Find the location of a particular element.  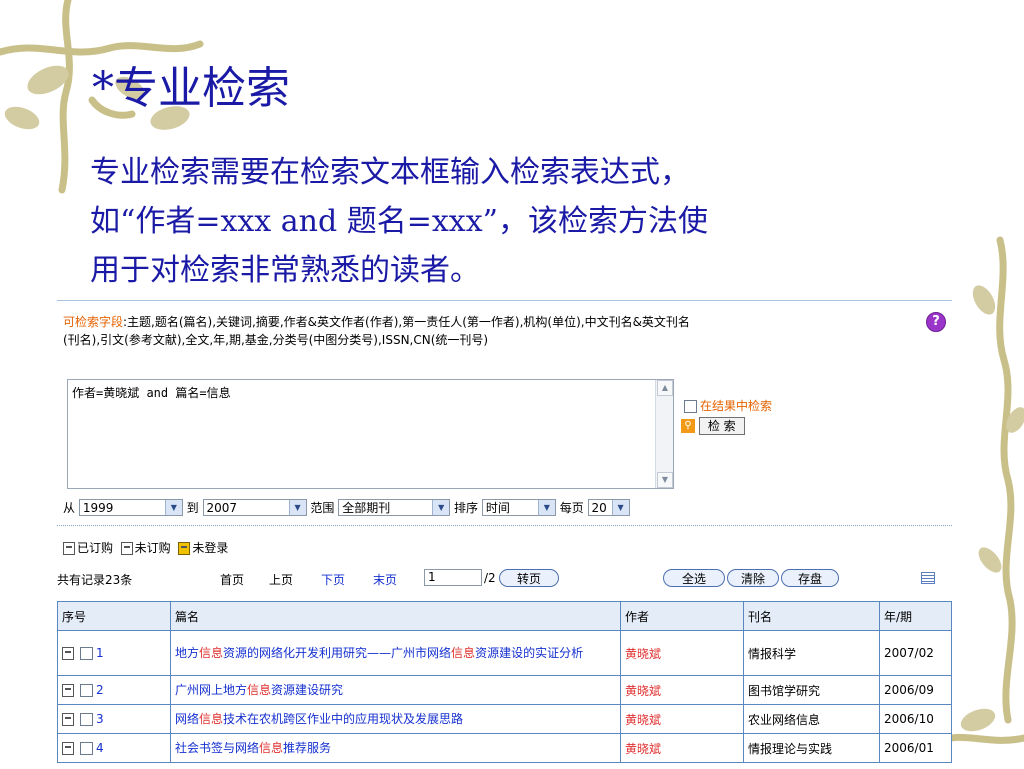

not-logged-in-icon is located at coordinates (184, 548).